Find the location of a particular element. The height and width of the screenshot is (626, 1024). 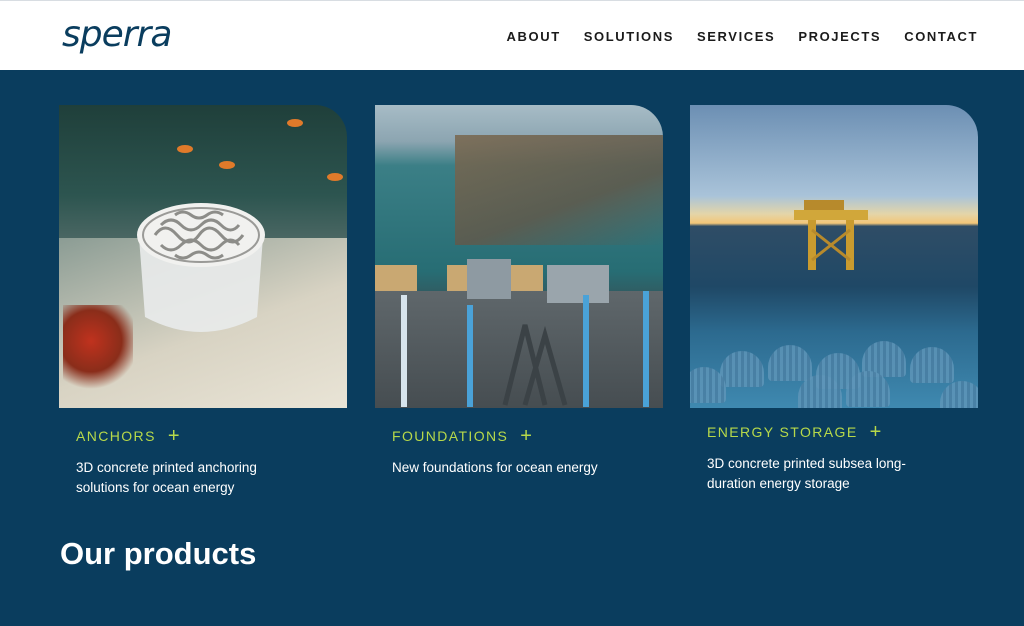

card-title-row: ENERGY STORAGE + is located at coordinates (842, 432).